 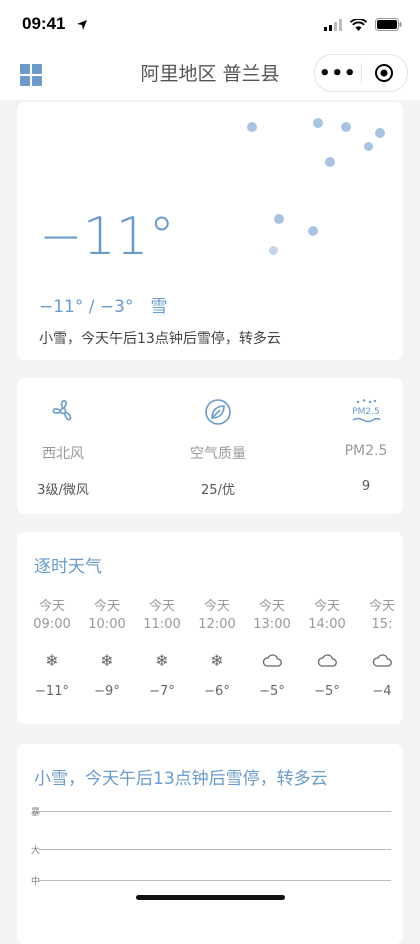 What do you see at coordinates (210, 22) in the screenshot?
I see `status-bar: 09:41` at bounding box center [210, 22].